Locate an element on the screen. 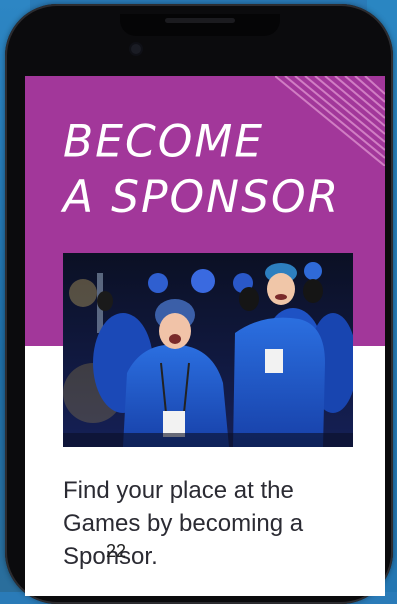 This screenshot has height=604, width=397. title-line-1: BECOME is located at coordinates (164, 141).